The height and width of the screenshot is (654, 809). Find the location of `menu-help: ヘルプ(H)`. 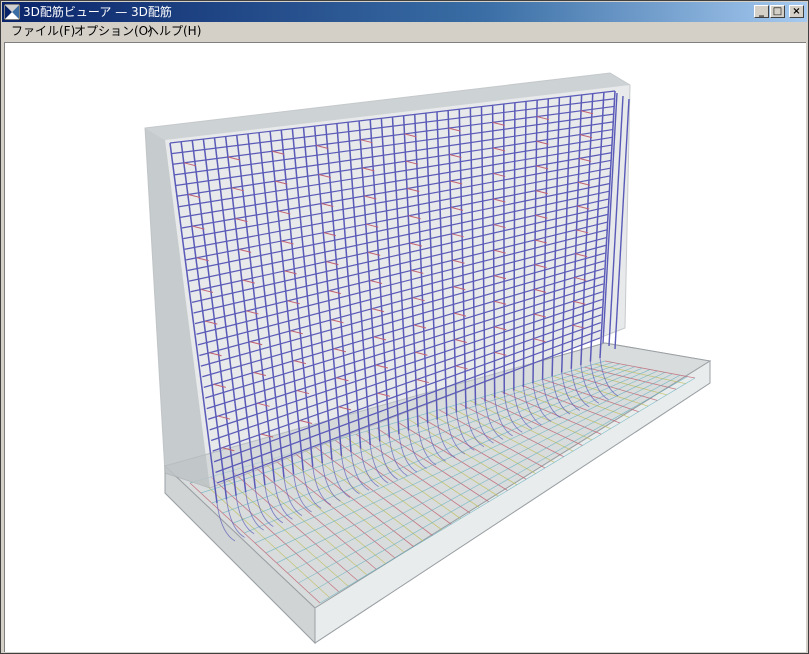

menu-help: ヘルプ(H) is located at coordinates (174, 31).